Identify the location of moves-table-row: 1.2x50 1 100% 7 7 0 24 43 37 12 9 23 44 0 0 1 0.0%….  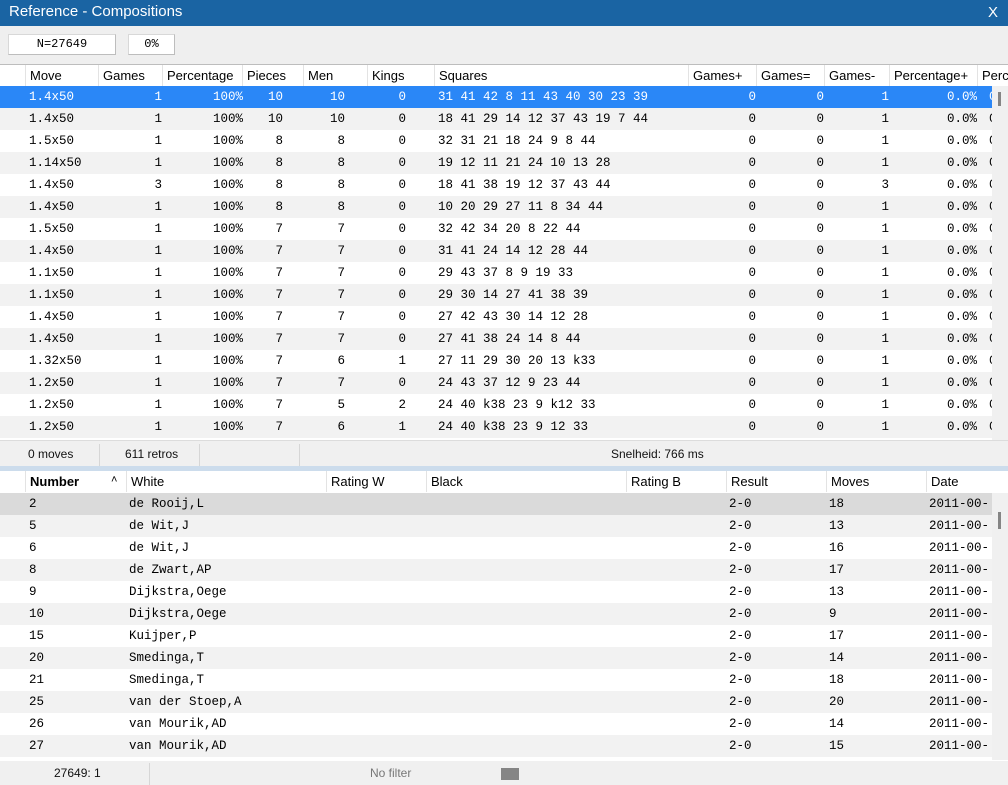
(504, 383).